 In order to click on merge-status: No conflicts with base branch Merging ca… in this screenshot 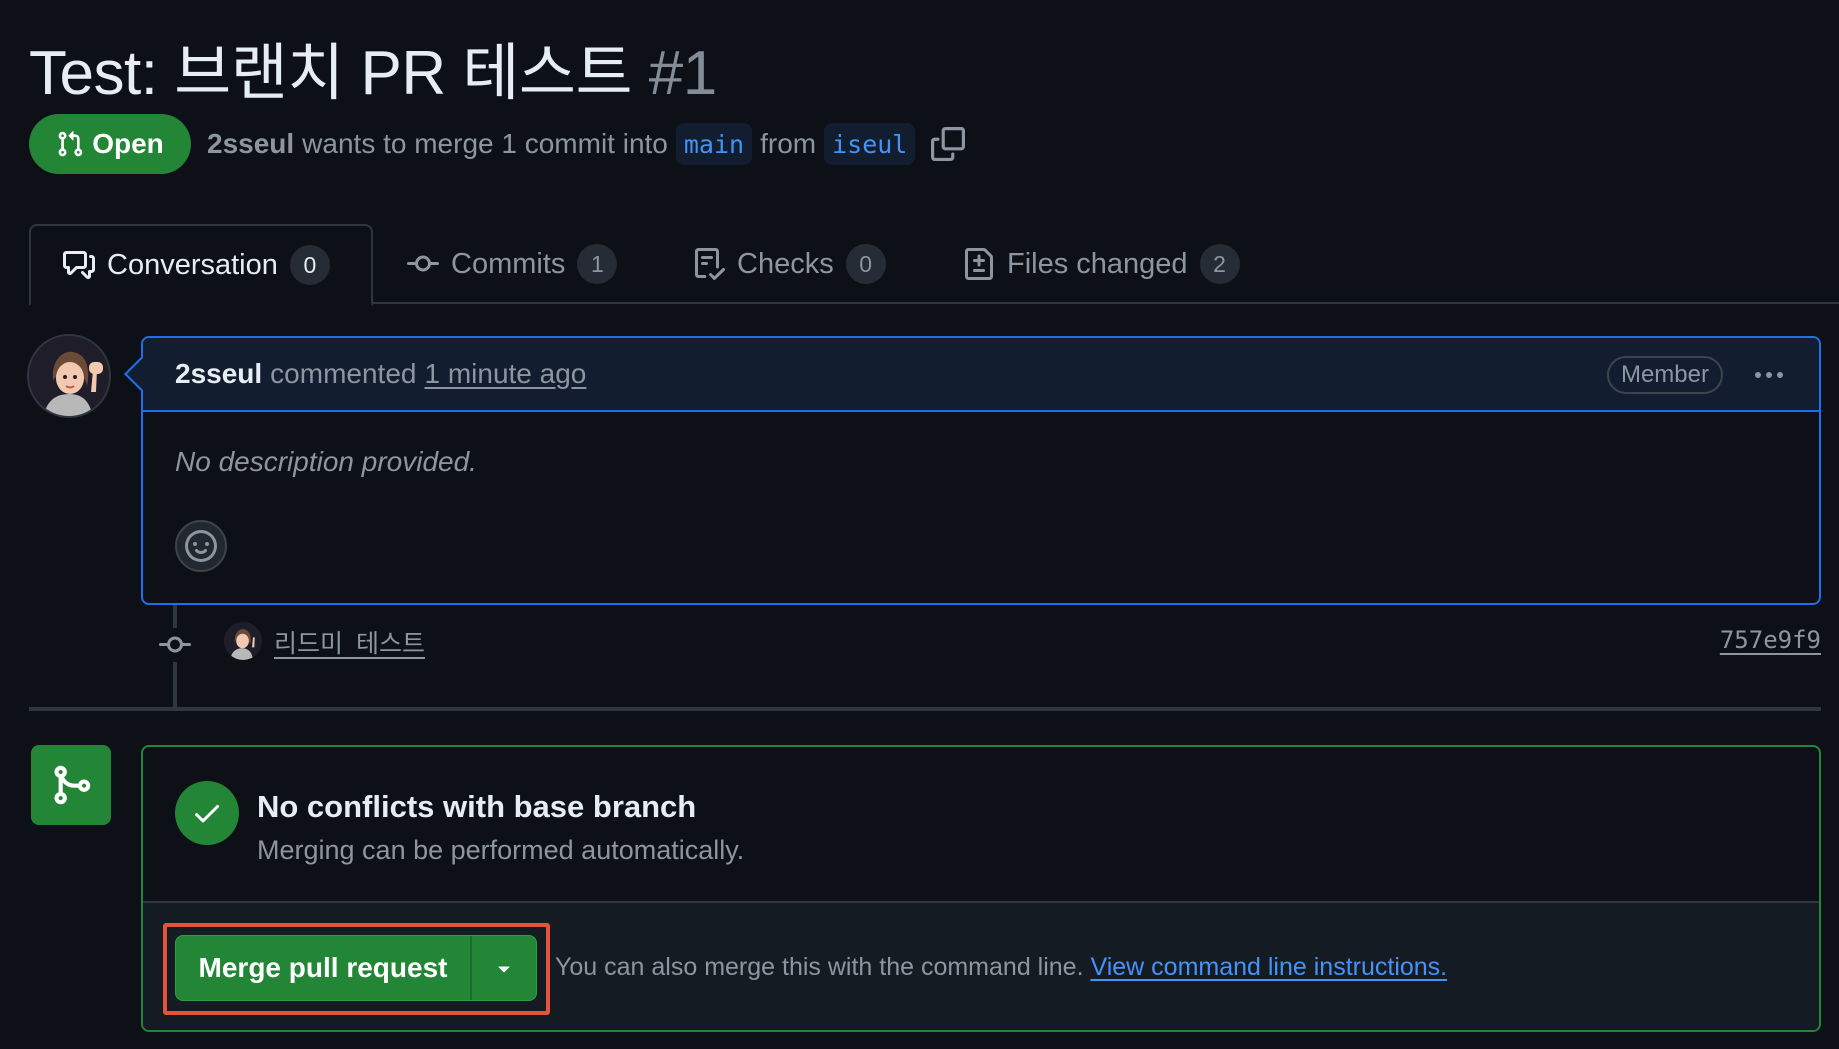, I will do `click(981, 825)`.